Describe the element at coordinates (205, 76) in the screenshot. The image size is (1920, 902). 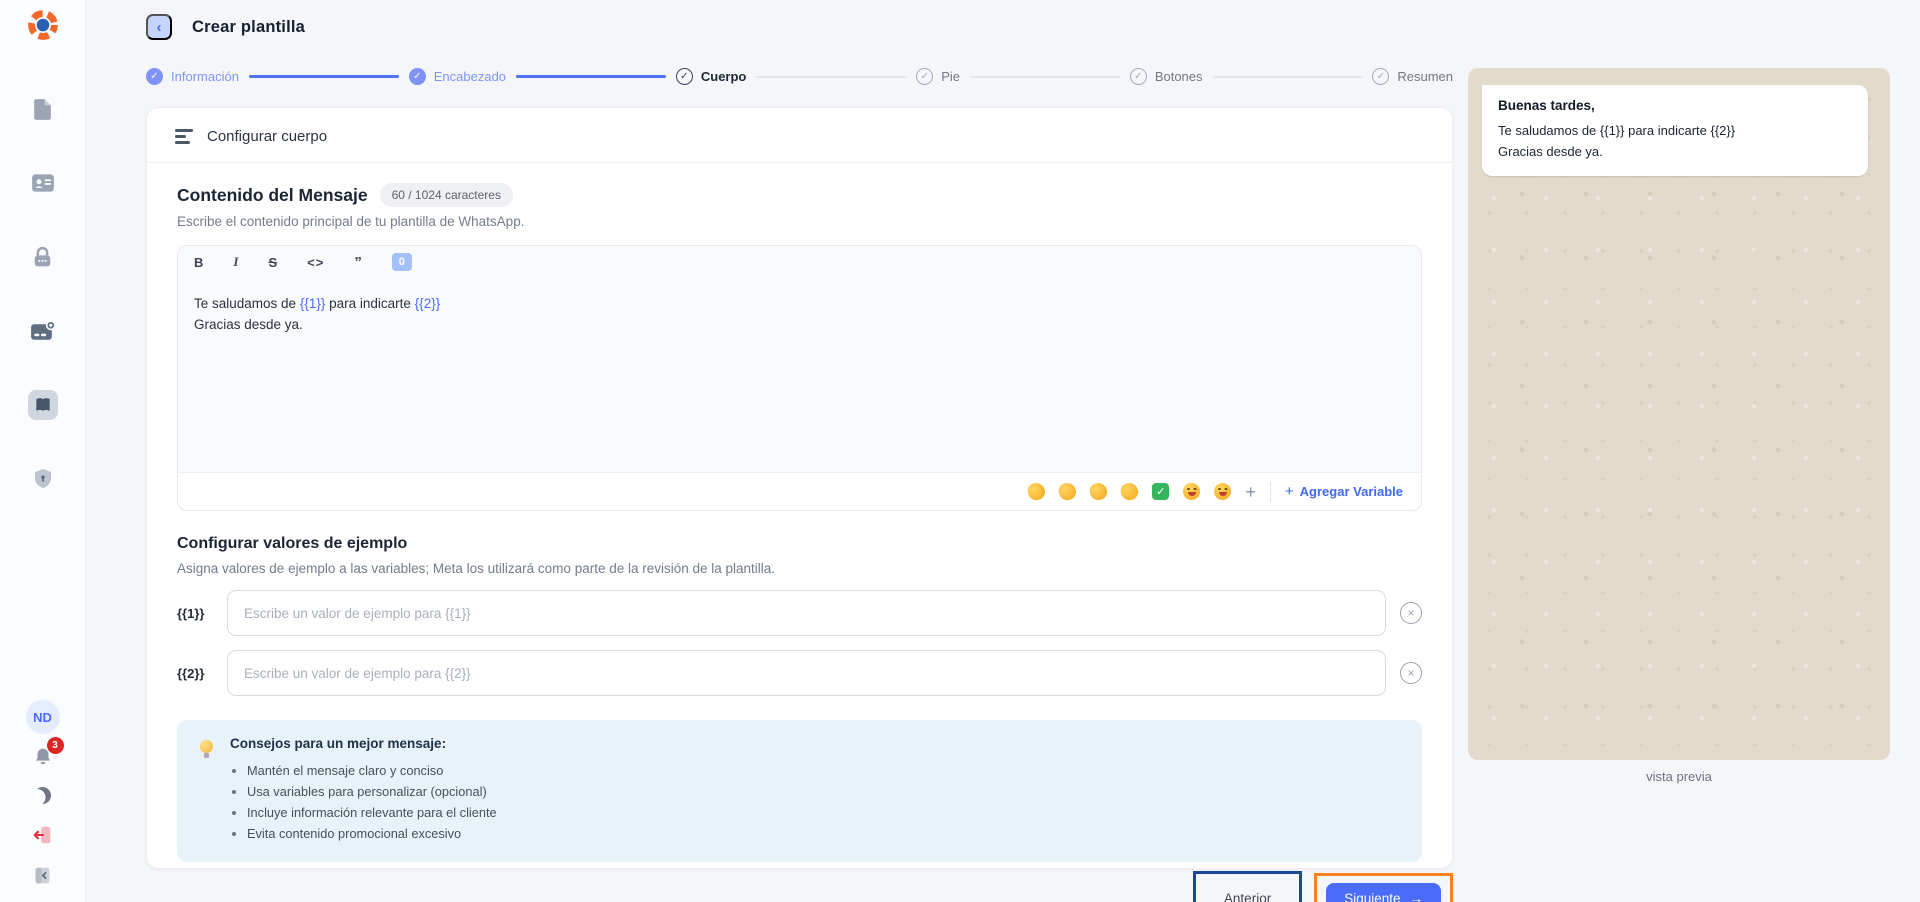
I see `step-label: Información` at that location.